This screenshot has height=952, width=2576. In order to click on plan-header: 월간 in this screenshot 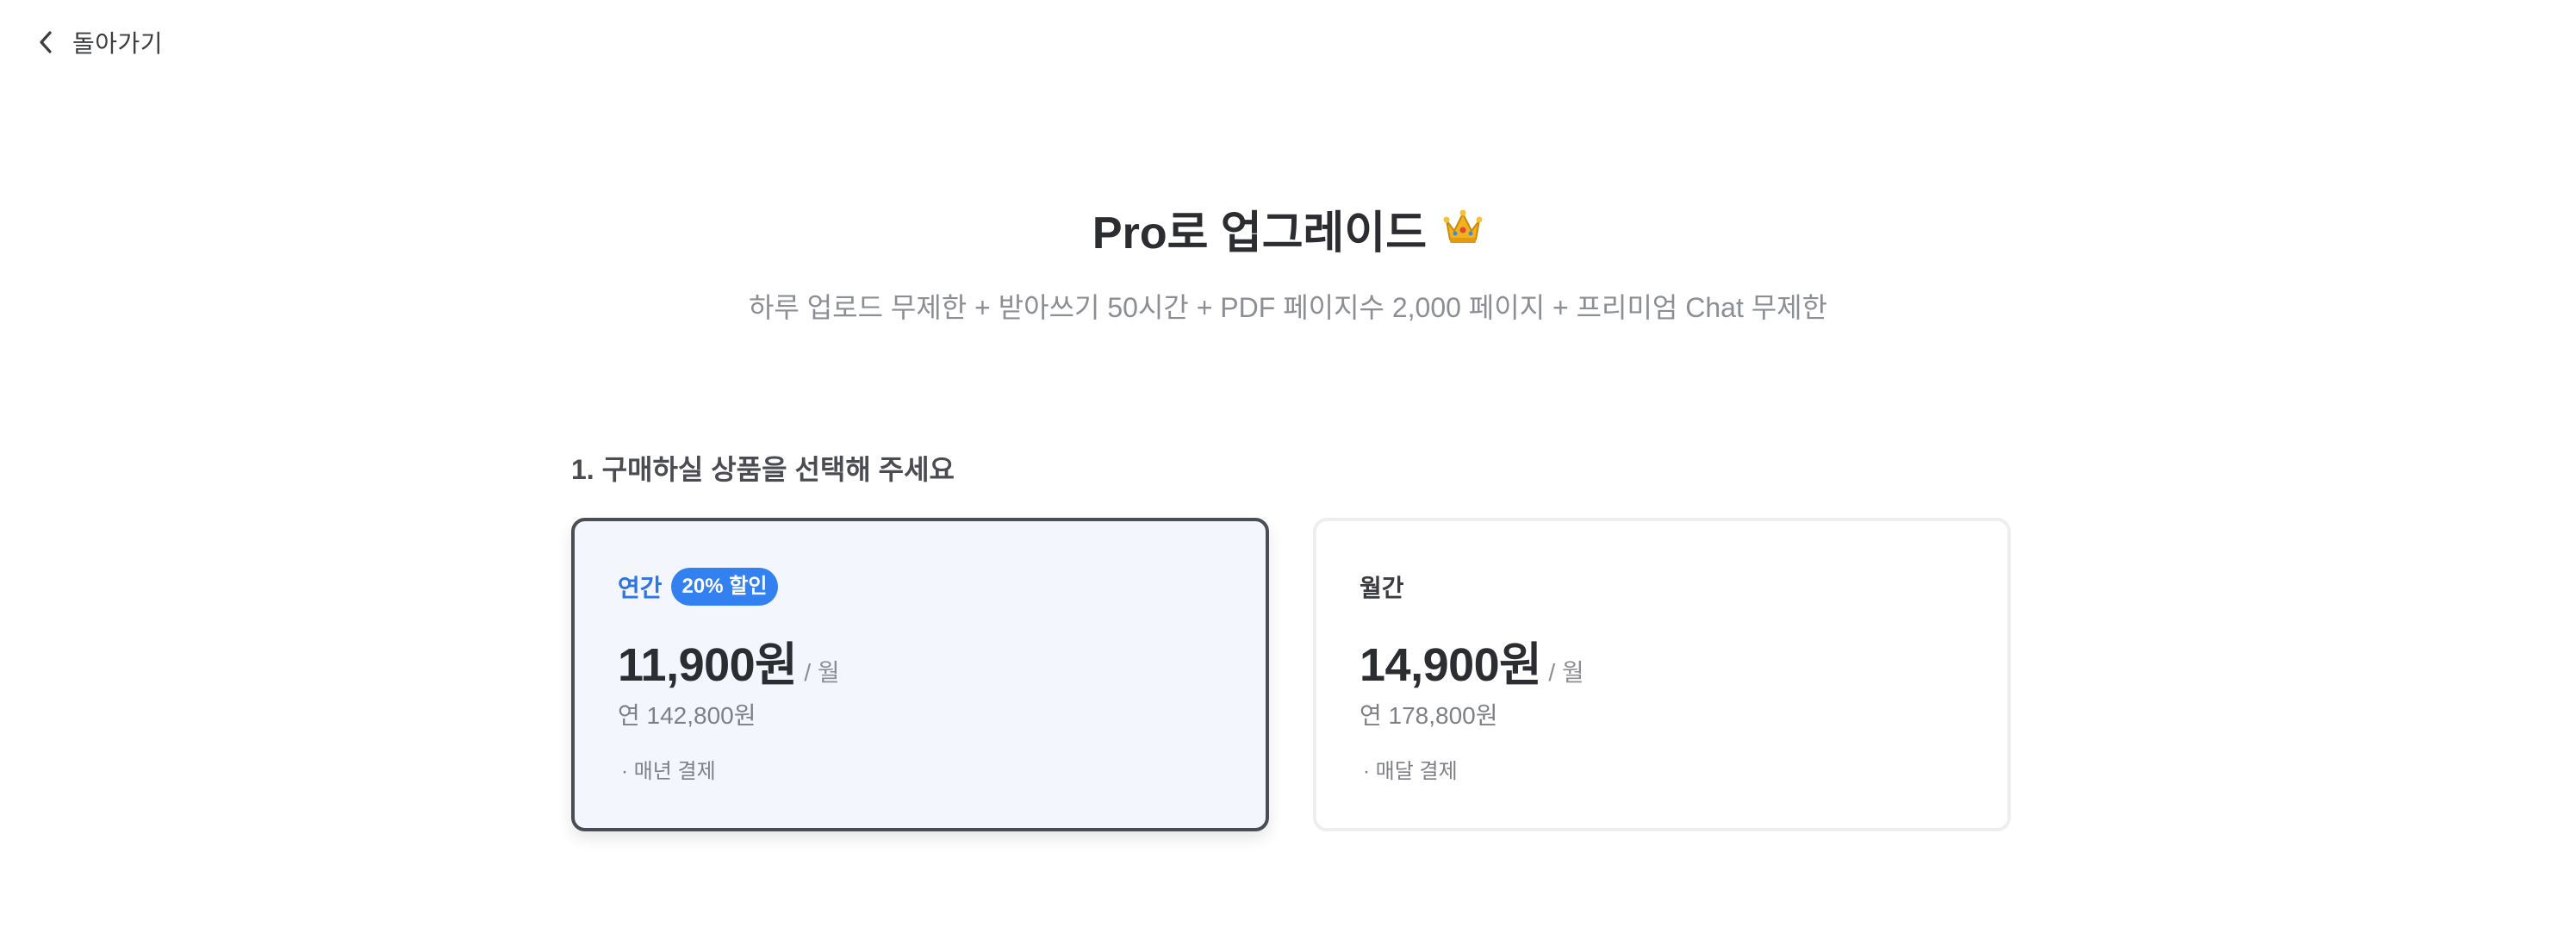, I will do `click(1382, 587)`.